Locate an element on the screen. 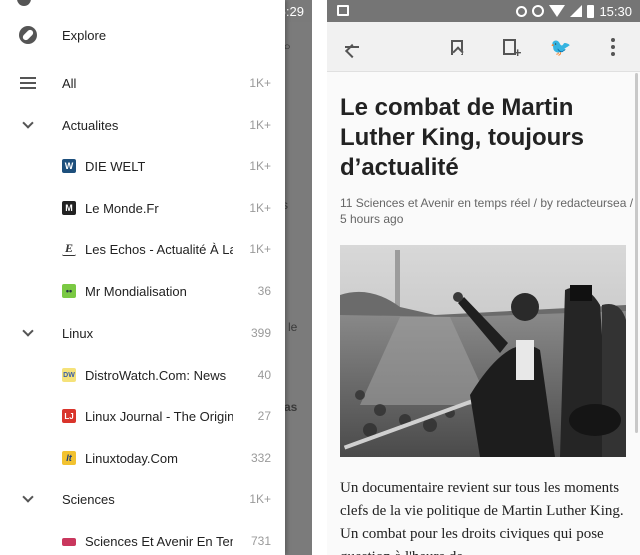  more-options-button is located at coordinates (613, 47).